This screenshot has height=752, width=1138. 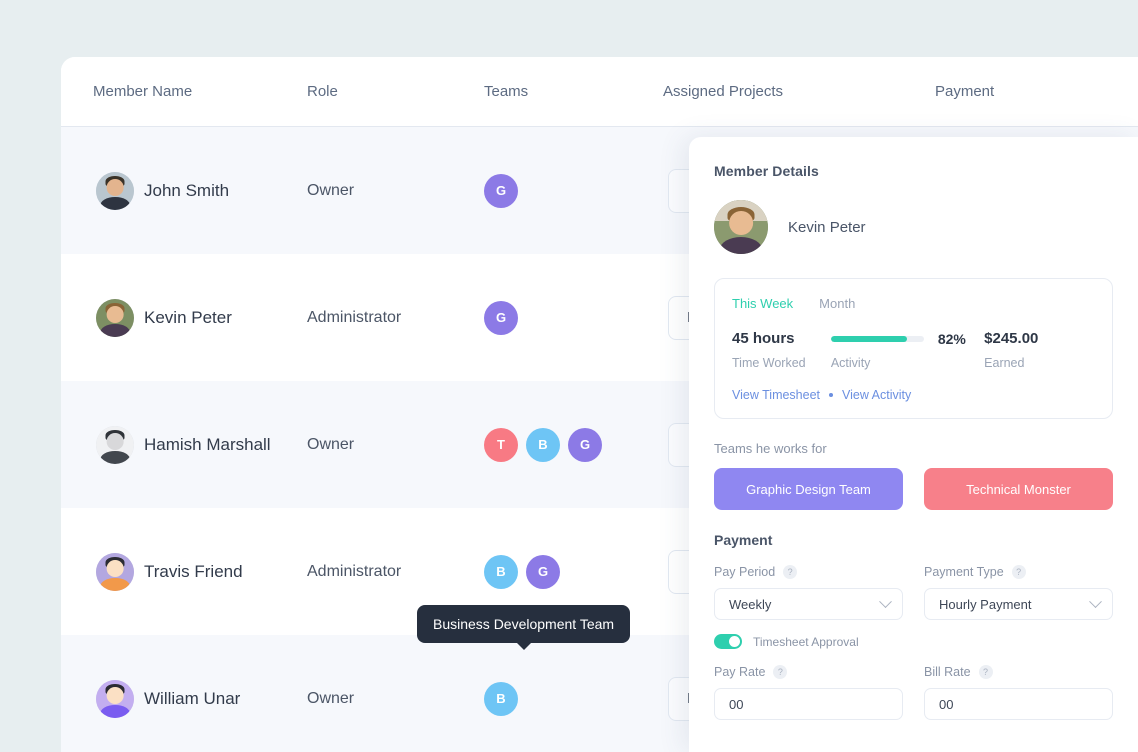 I want to click on team-chip: Technical Monster, so click(x=1018, y=489).